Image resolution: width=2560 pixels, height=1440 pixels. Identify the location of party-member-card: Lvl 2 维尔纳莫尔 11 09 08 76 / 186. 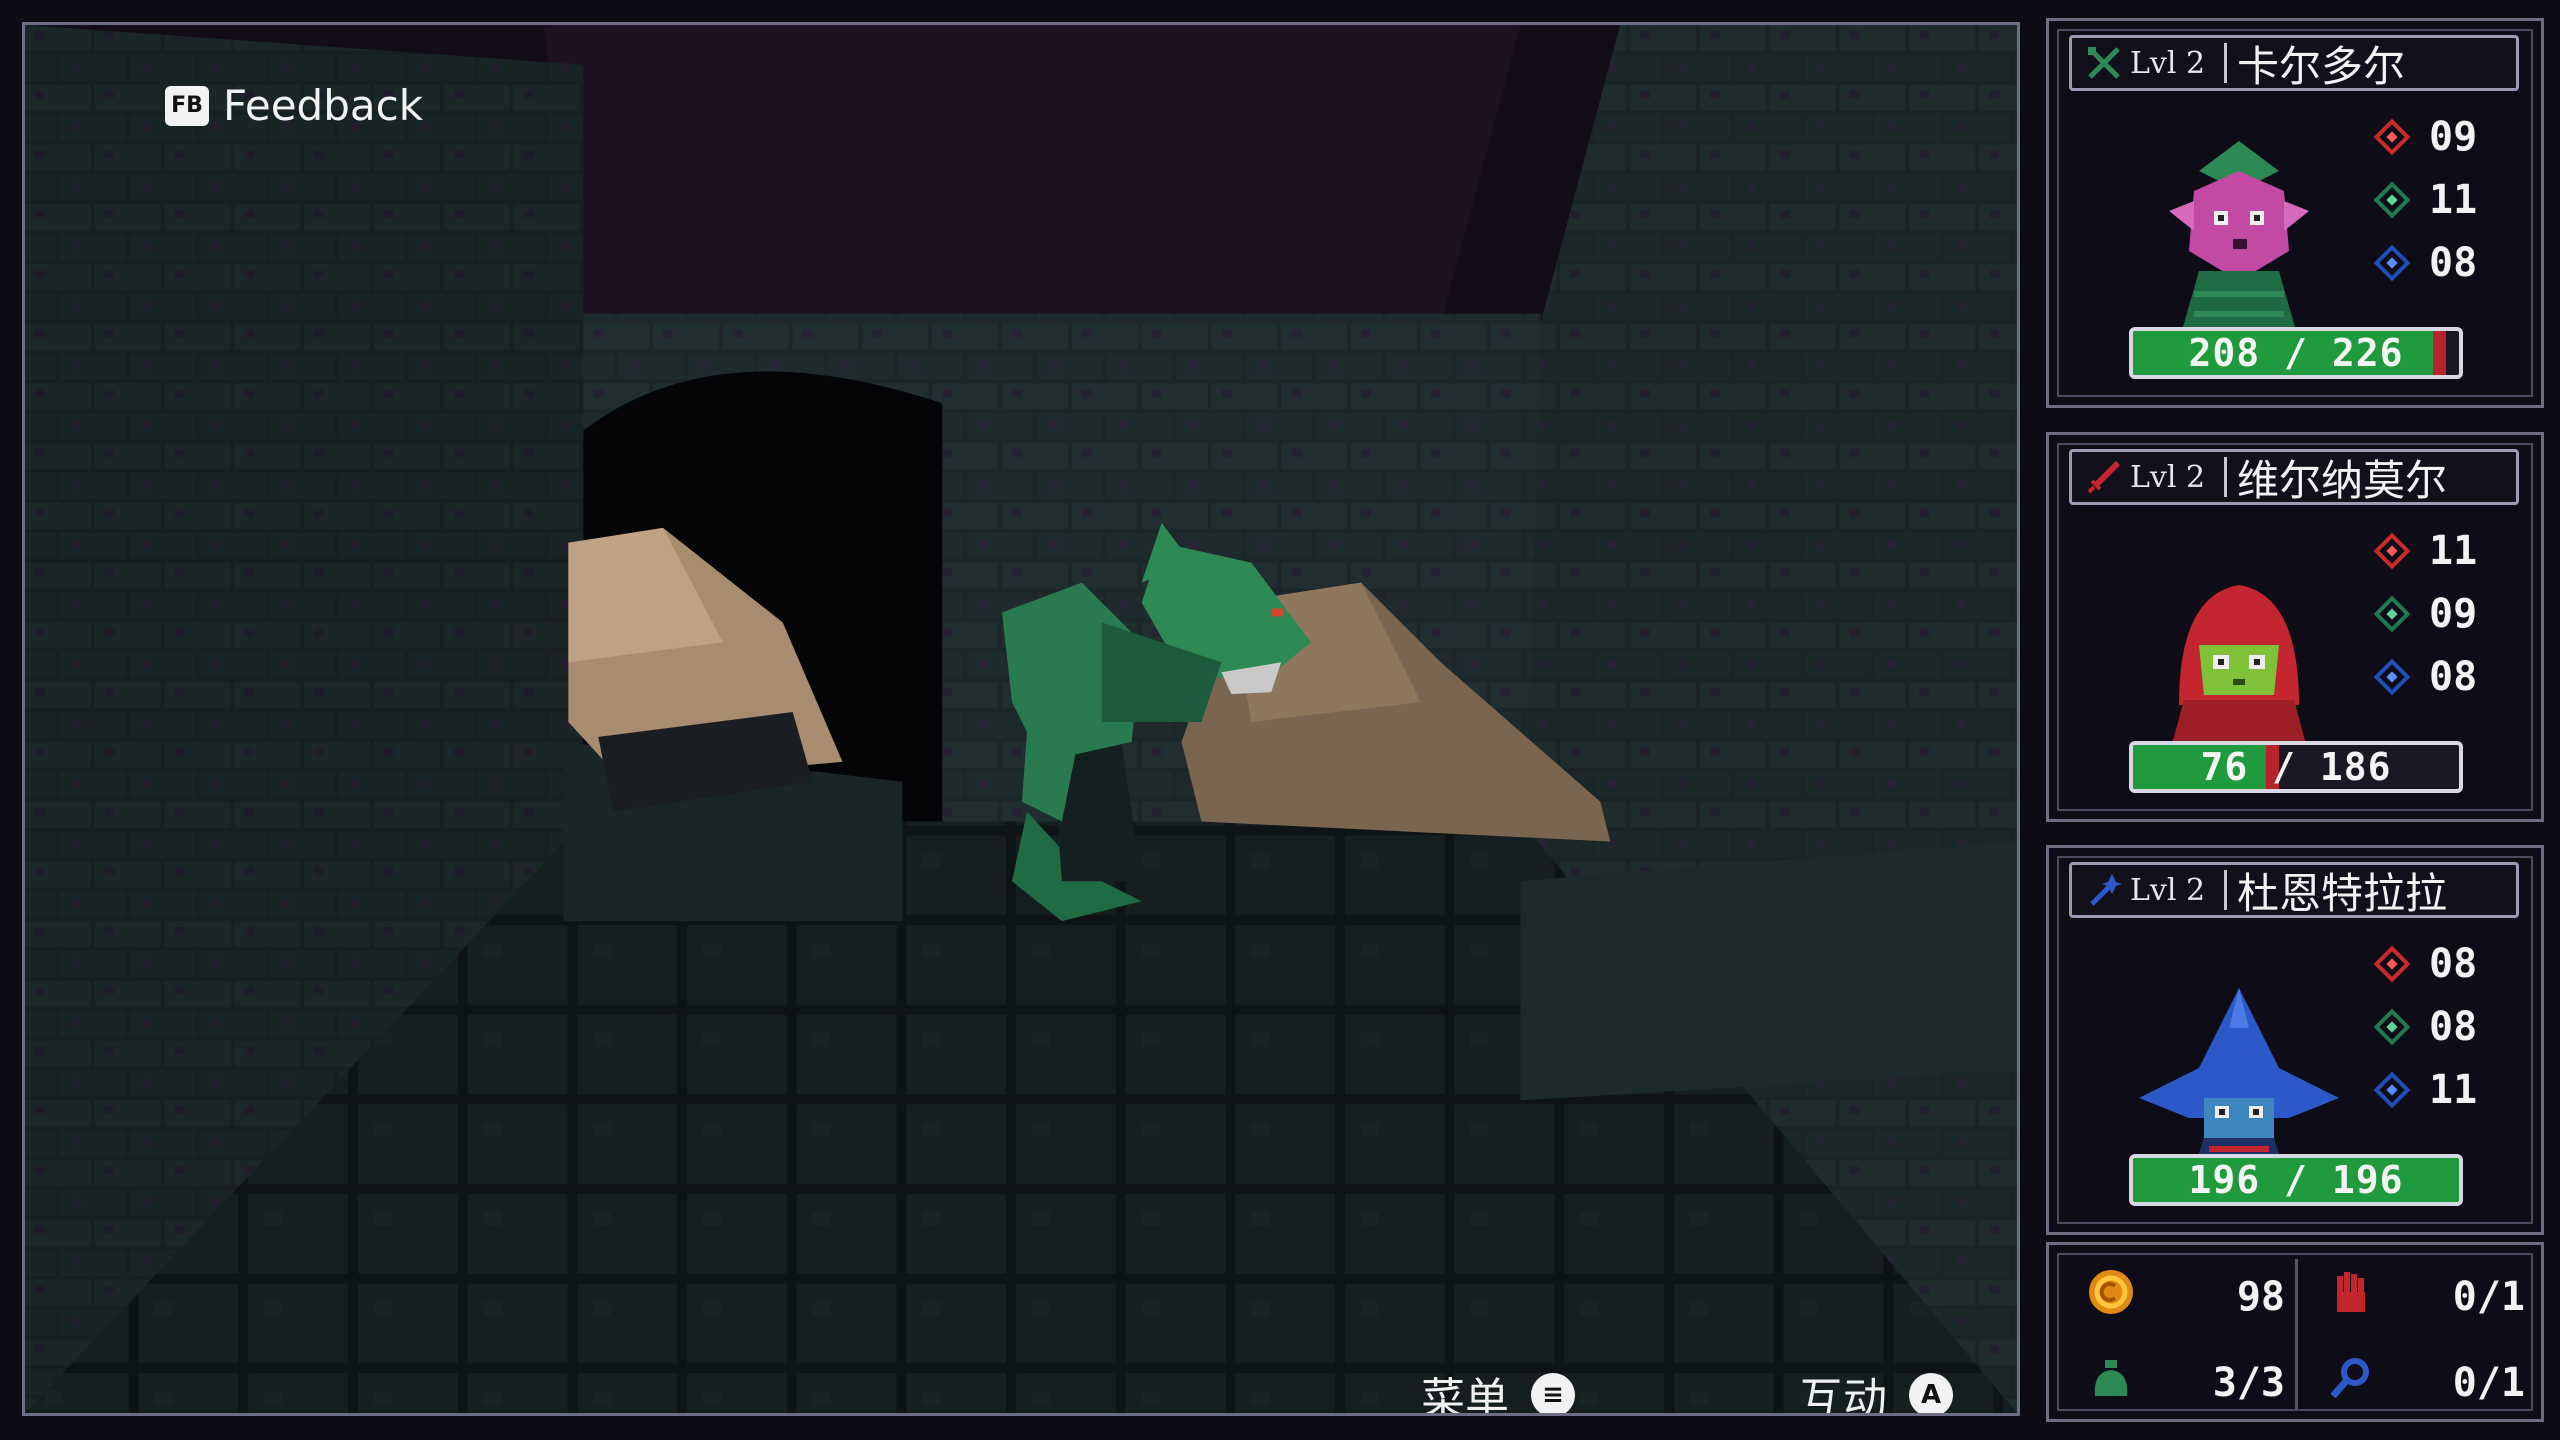
(2295, 627).